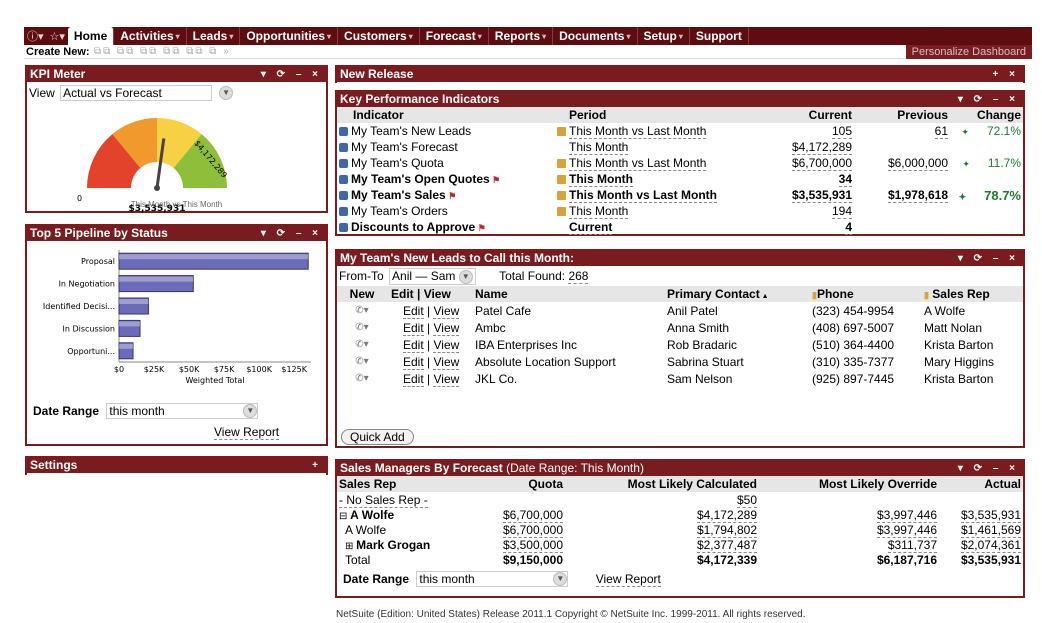 Image resolution: width=1042 pixels, height=623 pixels. What do you see at coordinates (289, 36) in the screenshot?
I see `nav-tab-opportunities: Opportunities ▾` at bounding box center [289, 36].